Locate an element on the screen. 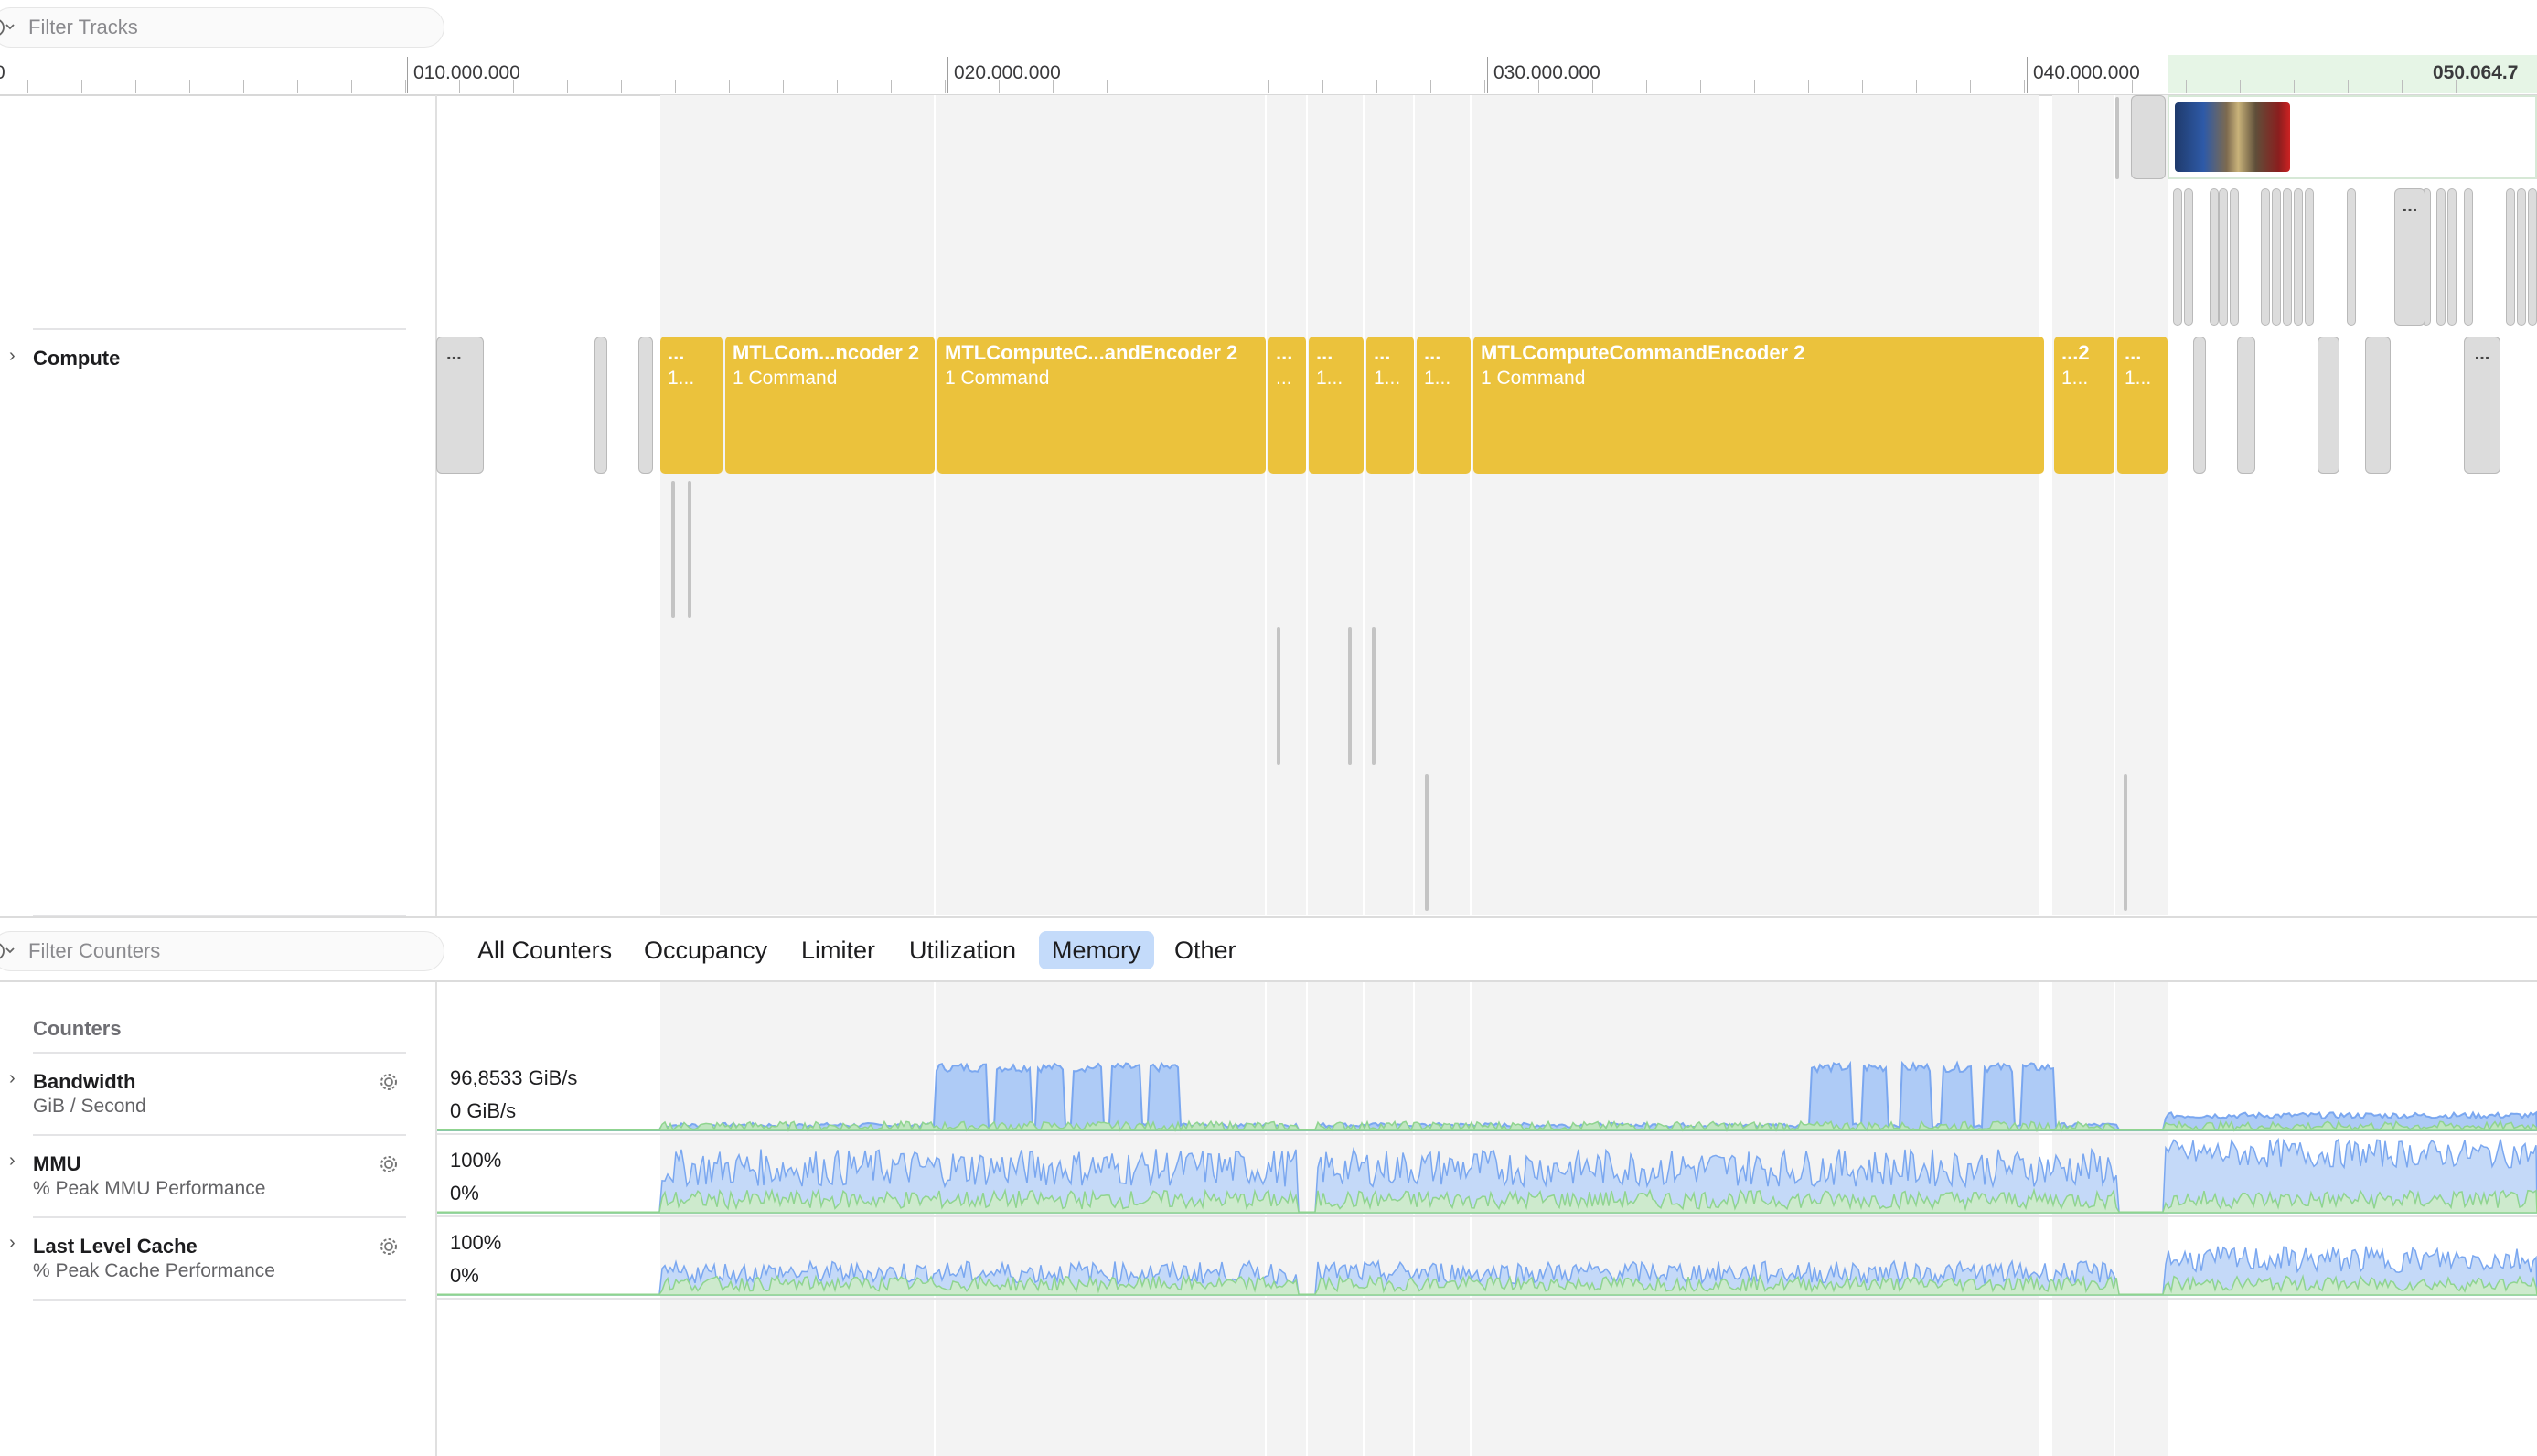 The height and width of the screenshot is (1456, 2537). tab-occupancy: Occupancy is located at coordinates (705, 950).